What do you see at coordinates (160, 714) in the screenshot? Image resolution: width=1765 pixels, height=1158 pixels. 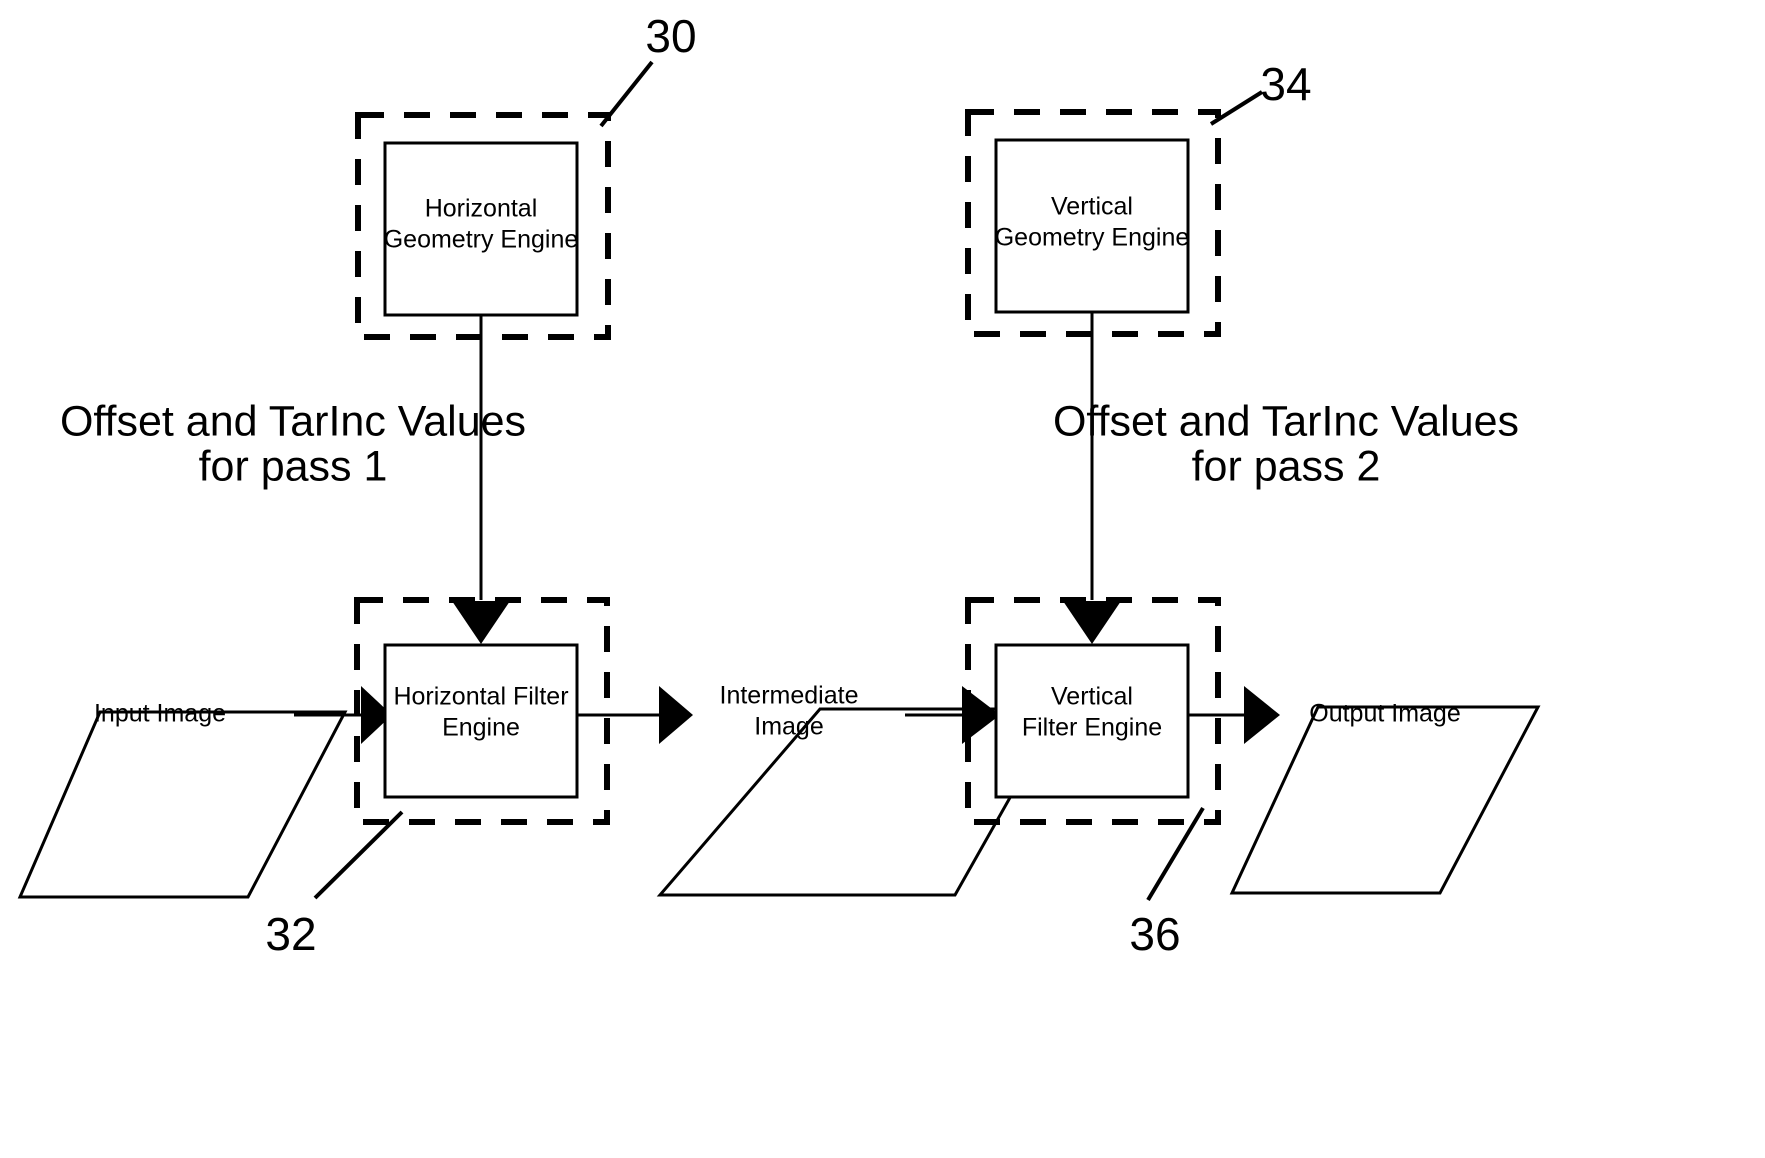 I see `parallelogram-input-image-label-line1: Input Image` at bounding box center [160, 714].